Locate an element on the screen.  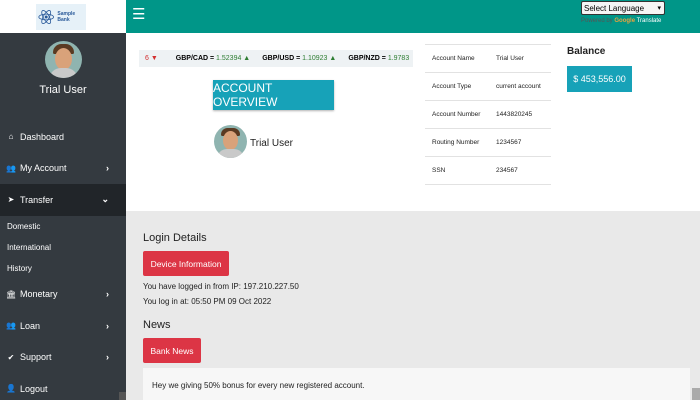
ticker-value: 1.9783 is located at coordinates (398, 58).